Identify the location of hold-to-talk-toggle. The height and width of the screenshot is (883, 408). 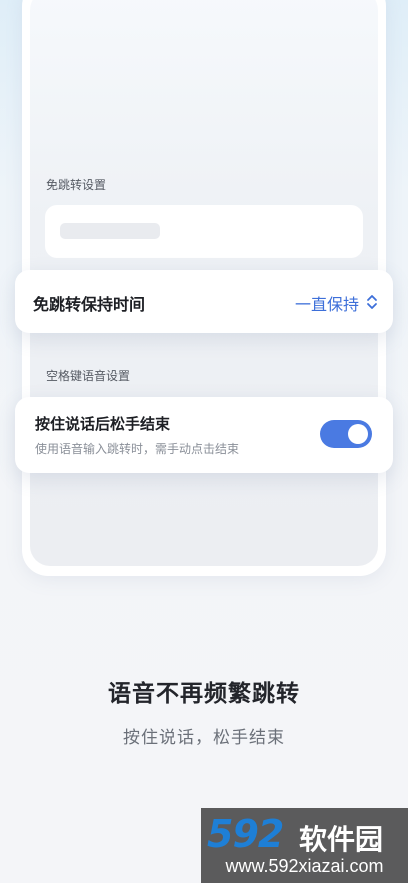
(346, 434).